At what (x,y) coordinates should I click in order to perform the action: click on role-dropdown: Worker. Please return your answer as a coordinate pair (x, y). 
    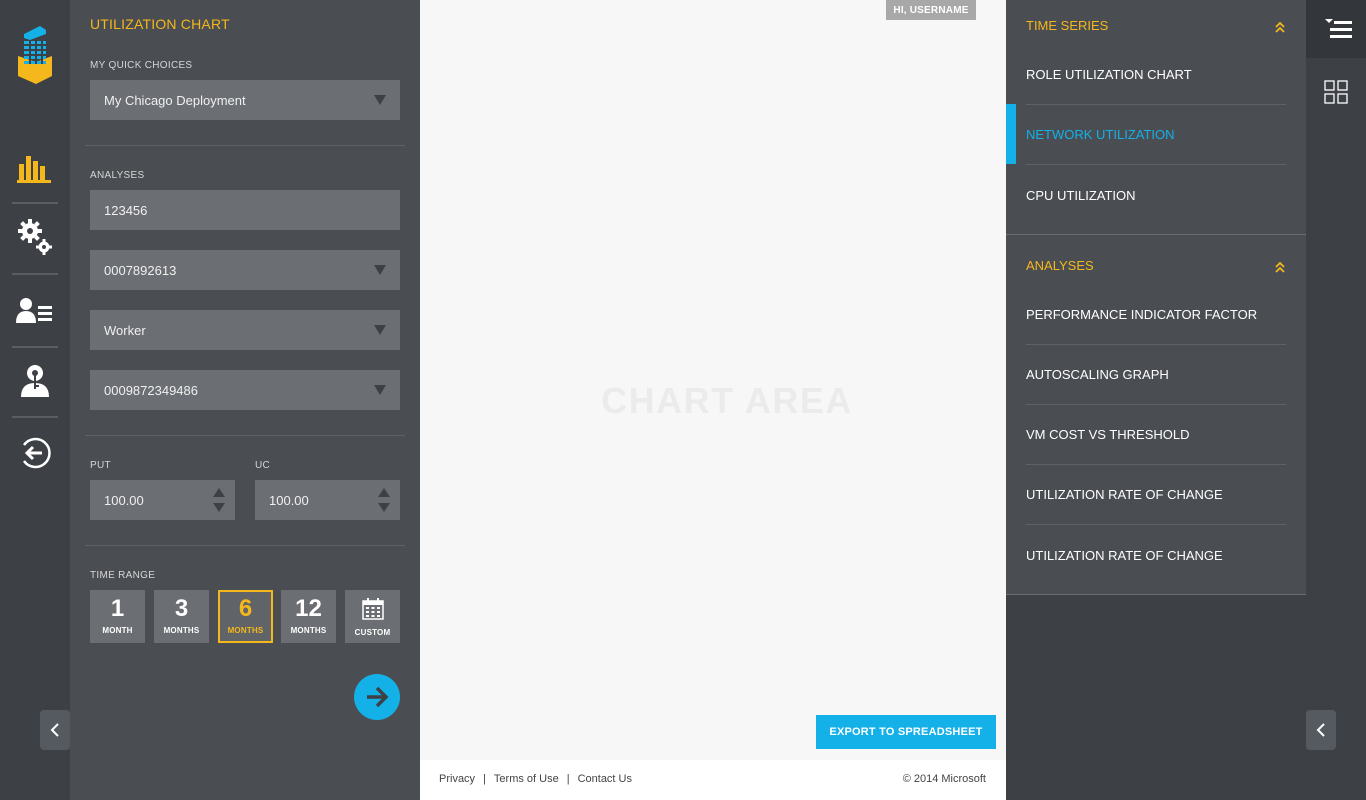
    Looking at the image, I should click on (245, 330).